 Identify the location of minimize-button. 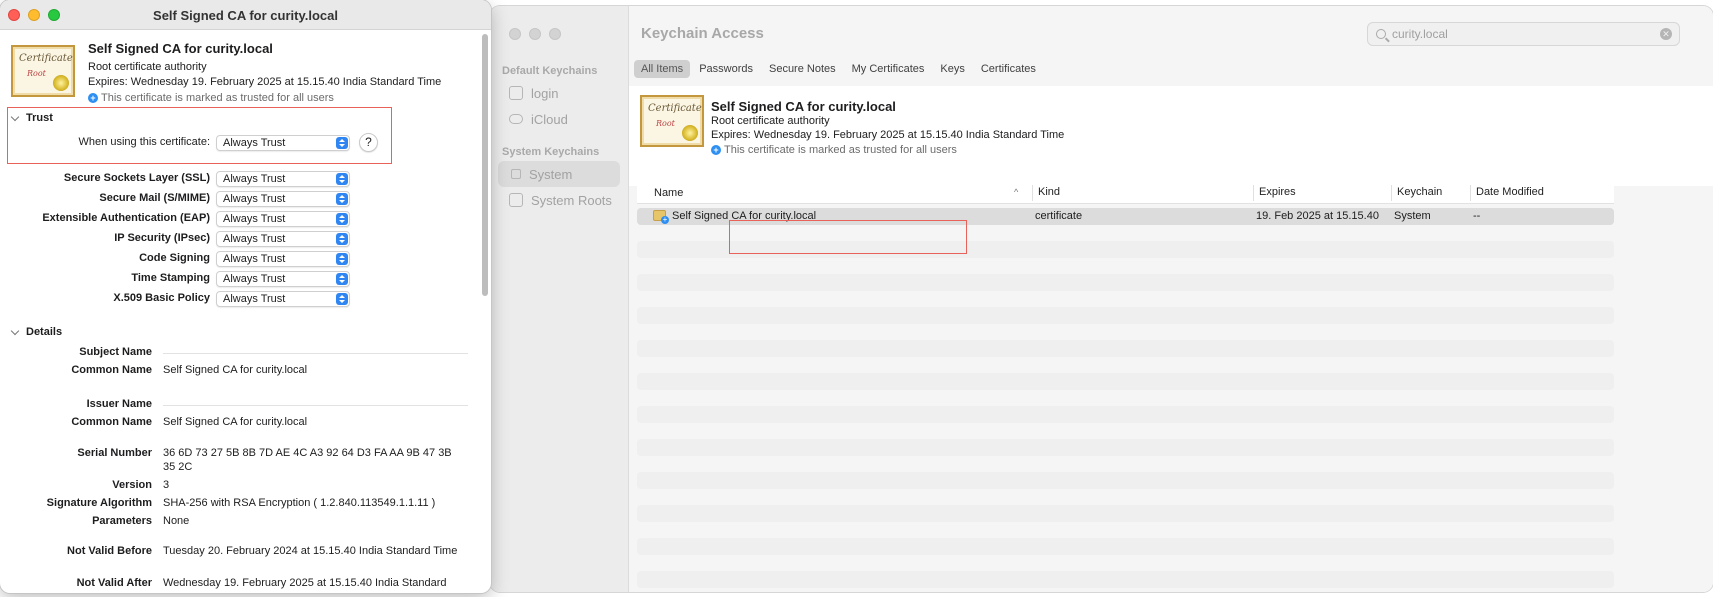
(535, 34).